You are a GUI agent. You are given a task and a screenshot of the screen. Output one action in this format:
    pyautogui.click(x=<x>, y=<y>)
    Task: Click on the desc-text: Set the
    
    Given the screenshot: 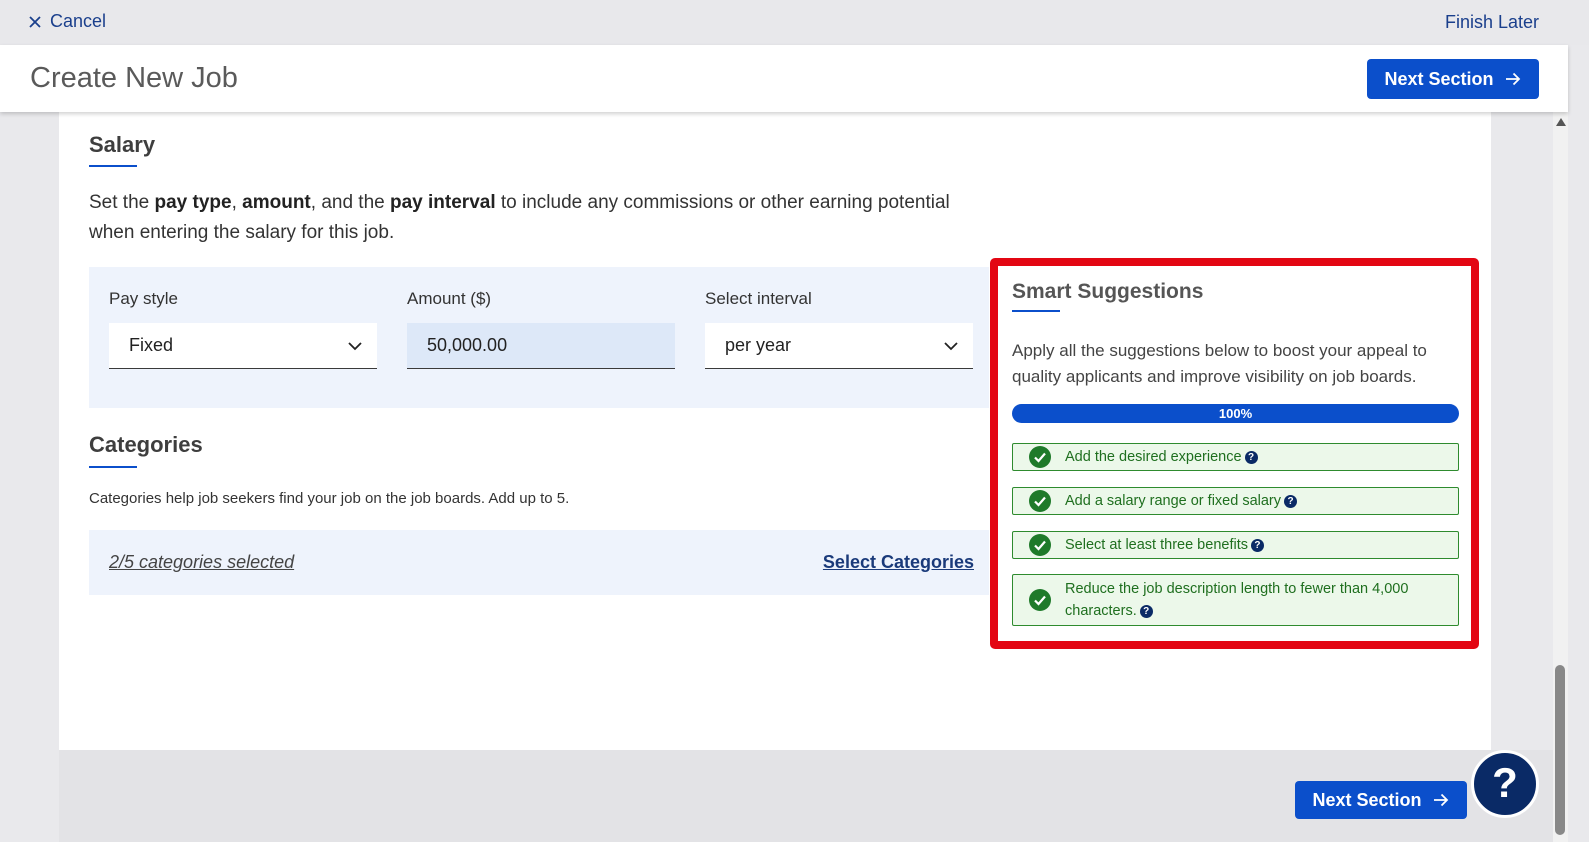 What is the action you would take?
    pyautogui.click(x=122, y=202)
    